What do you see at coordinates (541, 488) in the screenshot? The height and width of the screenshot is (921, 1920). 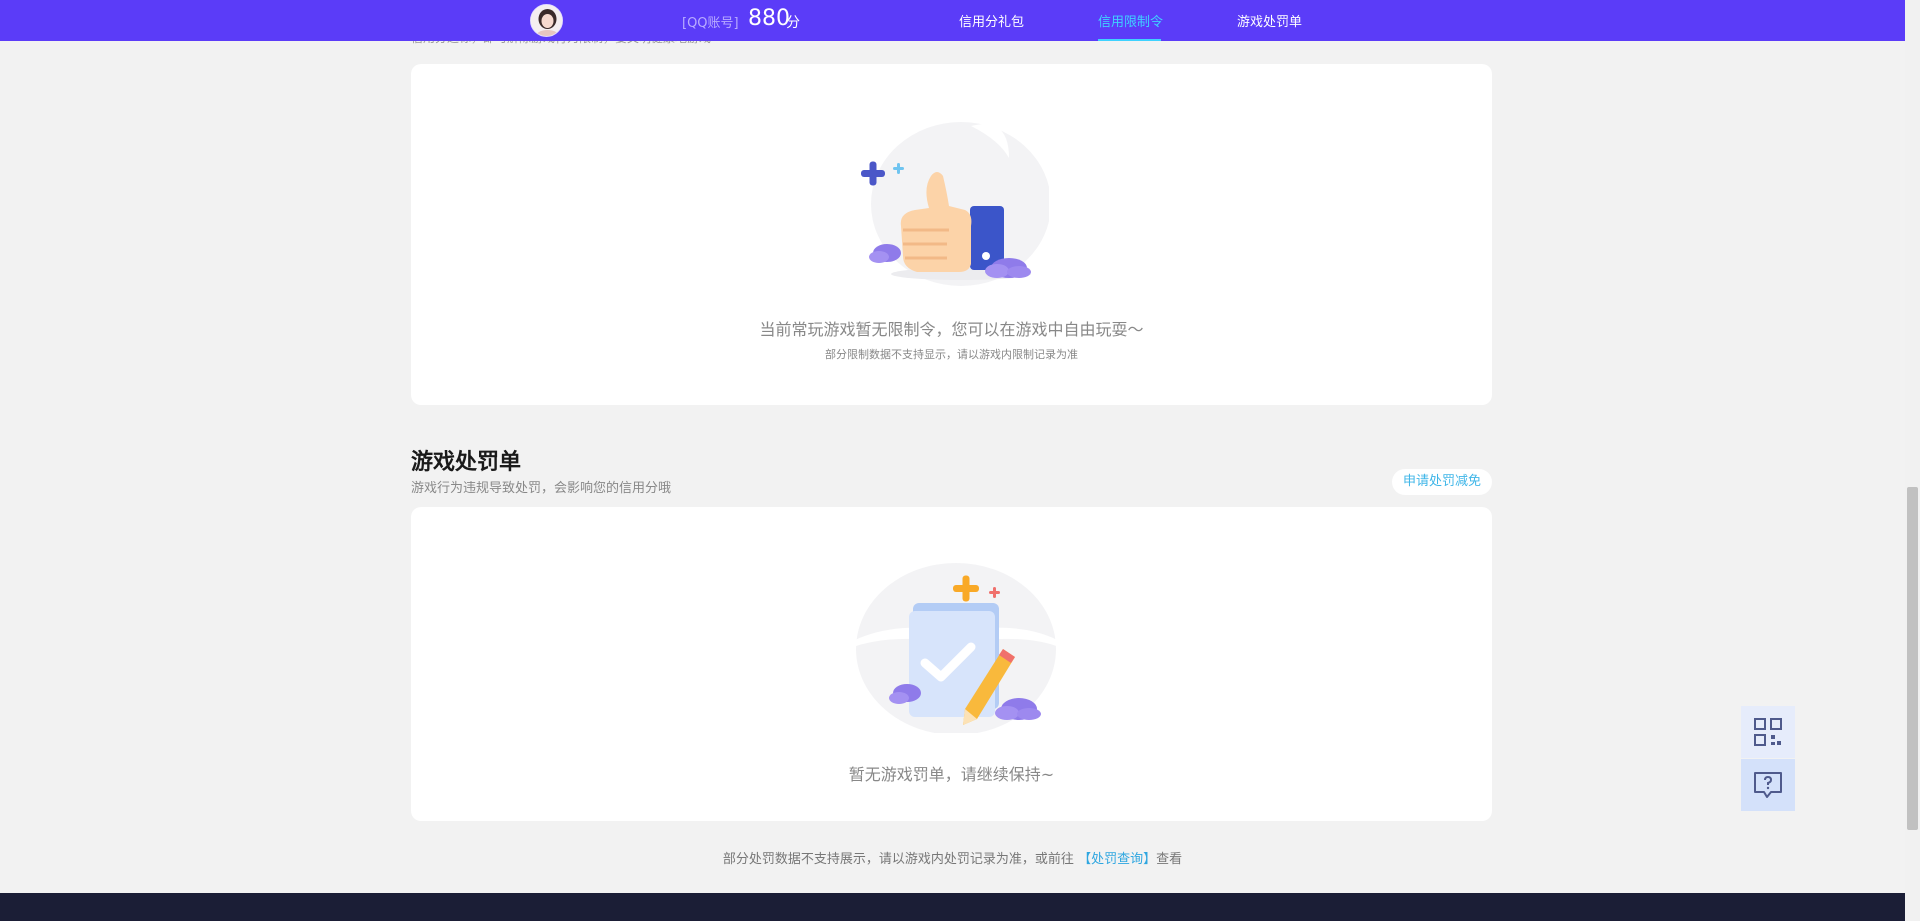 I see `penalty-section-subtitle: 游戏行为违规导致处罚，会影响您的信用分哦` at bounding box center [541, 488].